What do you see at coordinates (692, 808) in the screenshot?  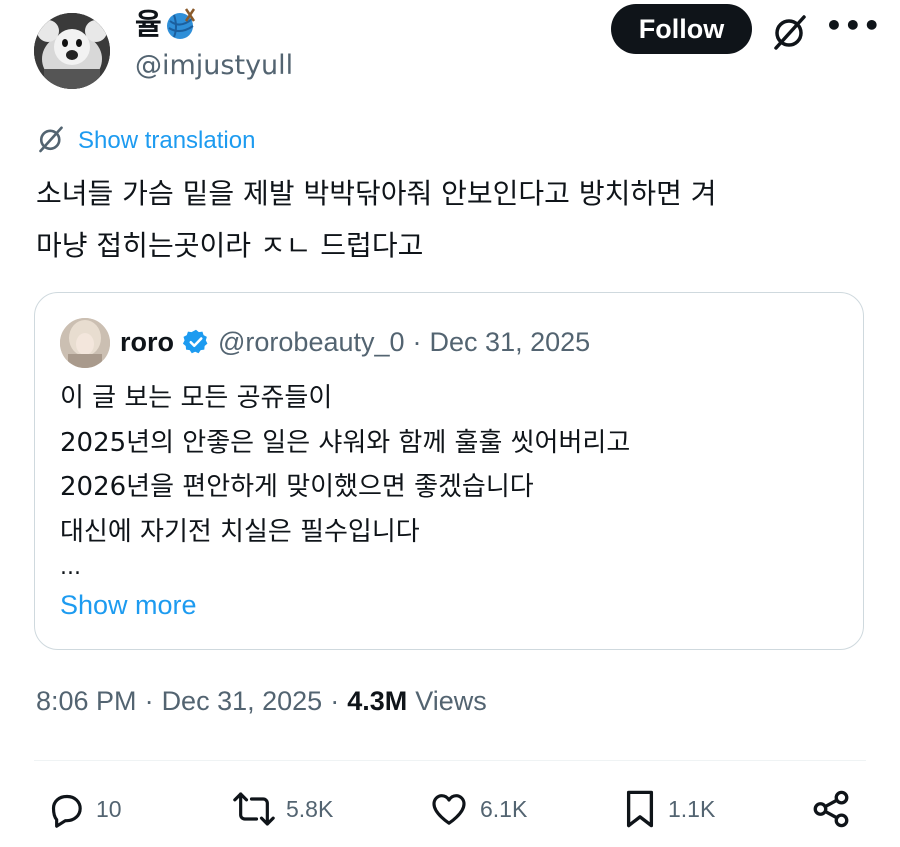 I see `bookmark-count: 1.1K` at bounding box center [692, 808].